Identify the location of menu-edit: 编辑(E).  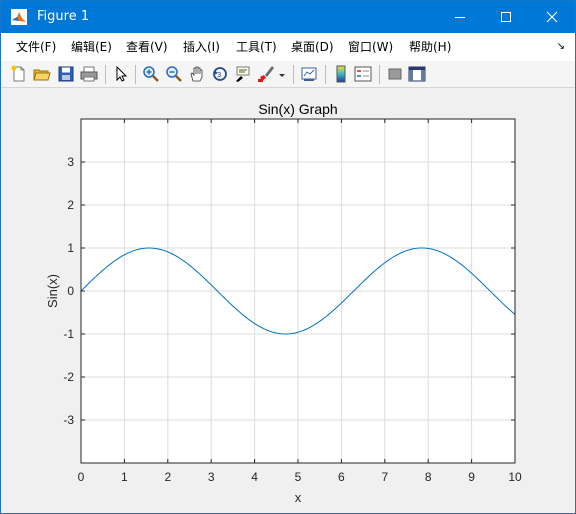
(91, 47).